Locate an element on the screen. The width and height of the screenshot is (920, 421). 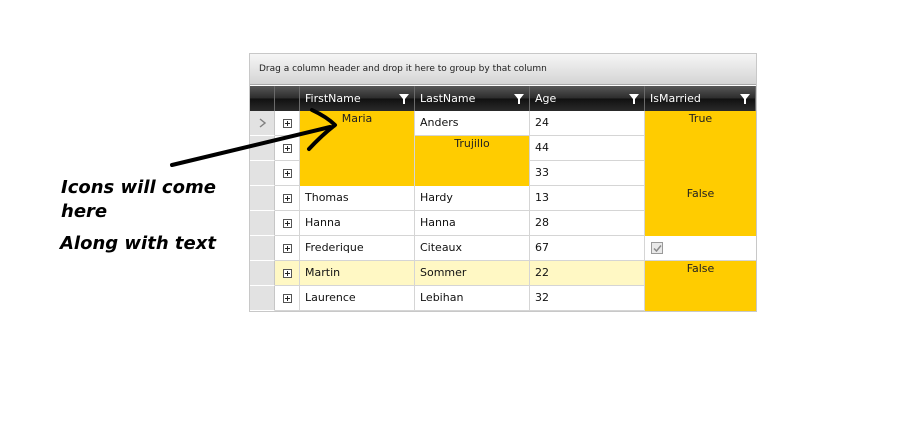
annotation-arrow-icon is located at coordinates (253, 137).